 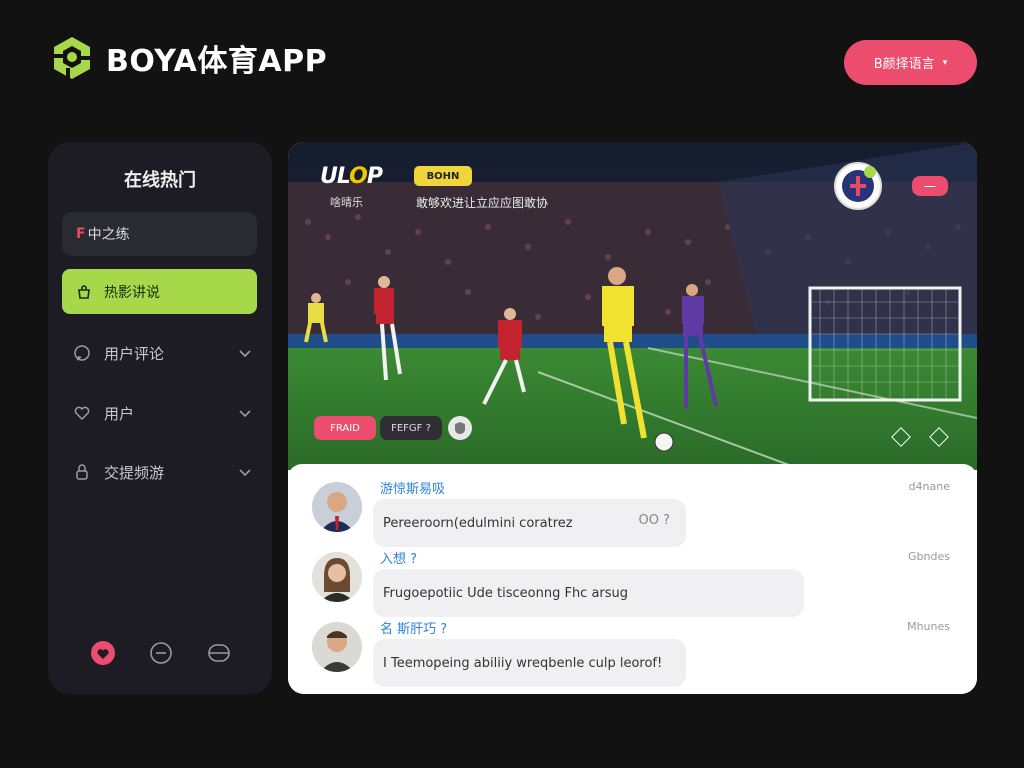 I want to click on video-channel-subtitle: 啥晴乐, so click(x=346, y=202).